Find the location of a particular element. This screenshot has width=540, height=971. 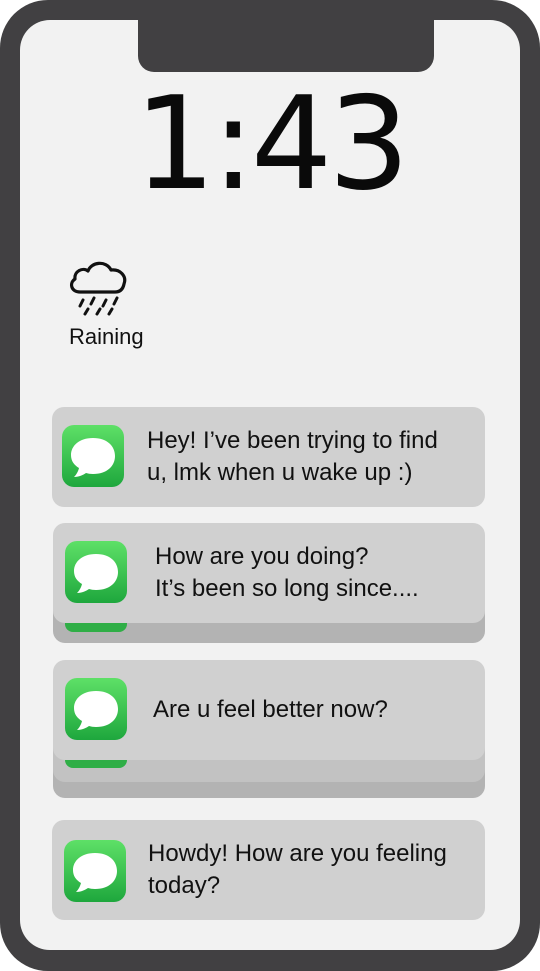

notification-card: Are u feel better now? is located at coordinates (269, 710).